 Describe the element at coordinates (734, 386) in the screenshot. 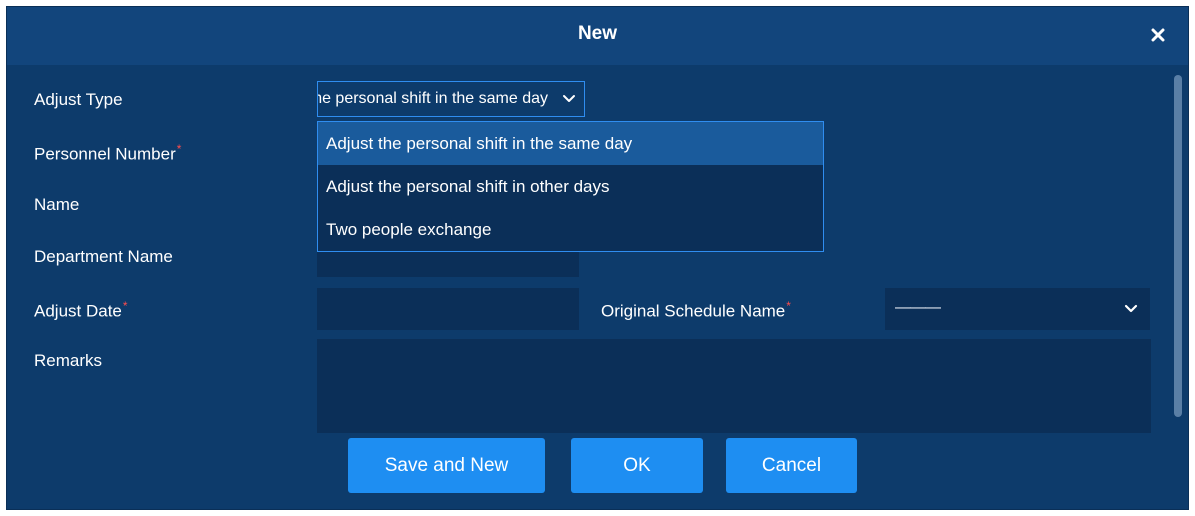

I see `remarks-textarea` at that location.